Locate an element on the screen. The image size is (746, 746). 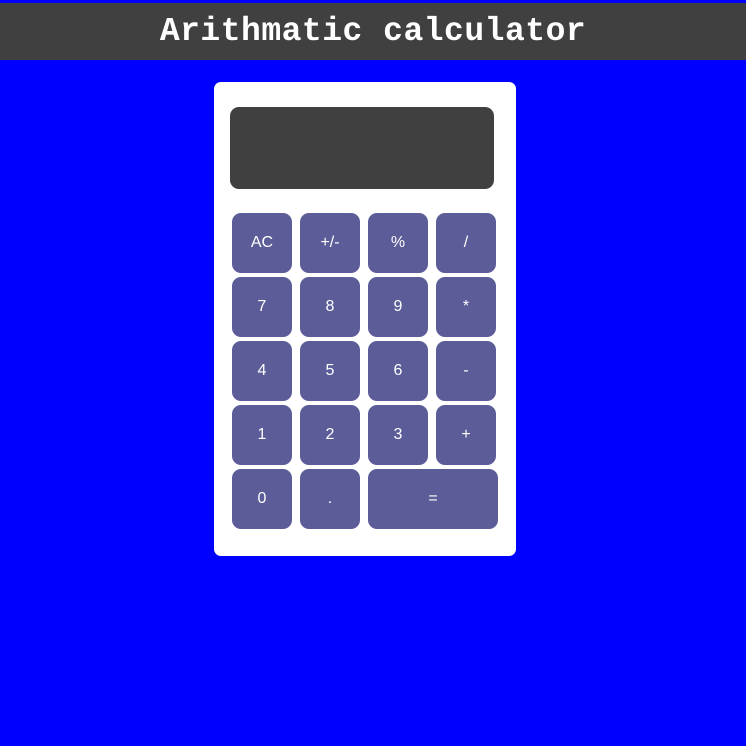
clear-button: AC is located at coordinates (262, 243).